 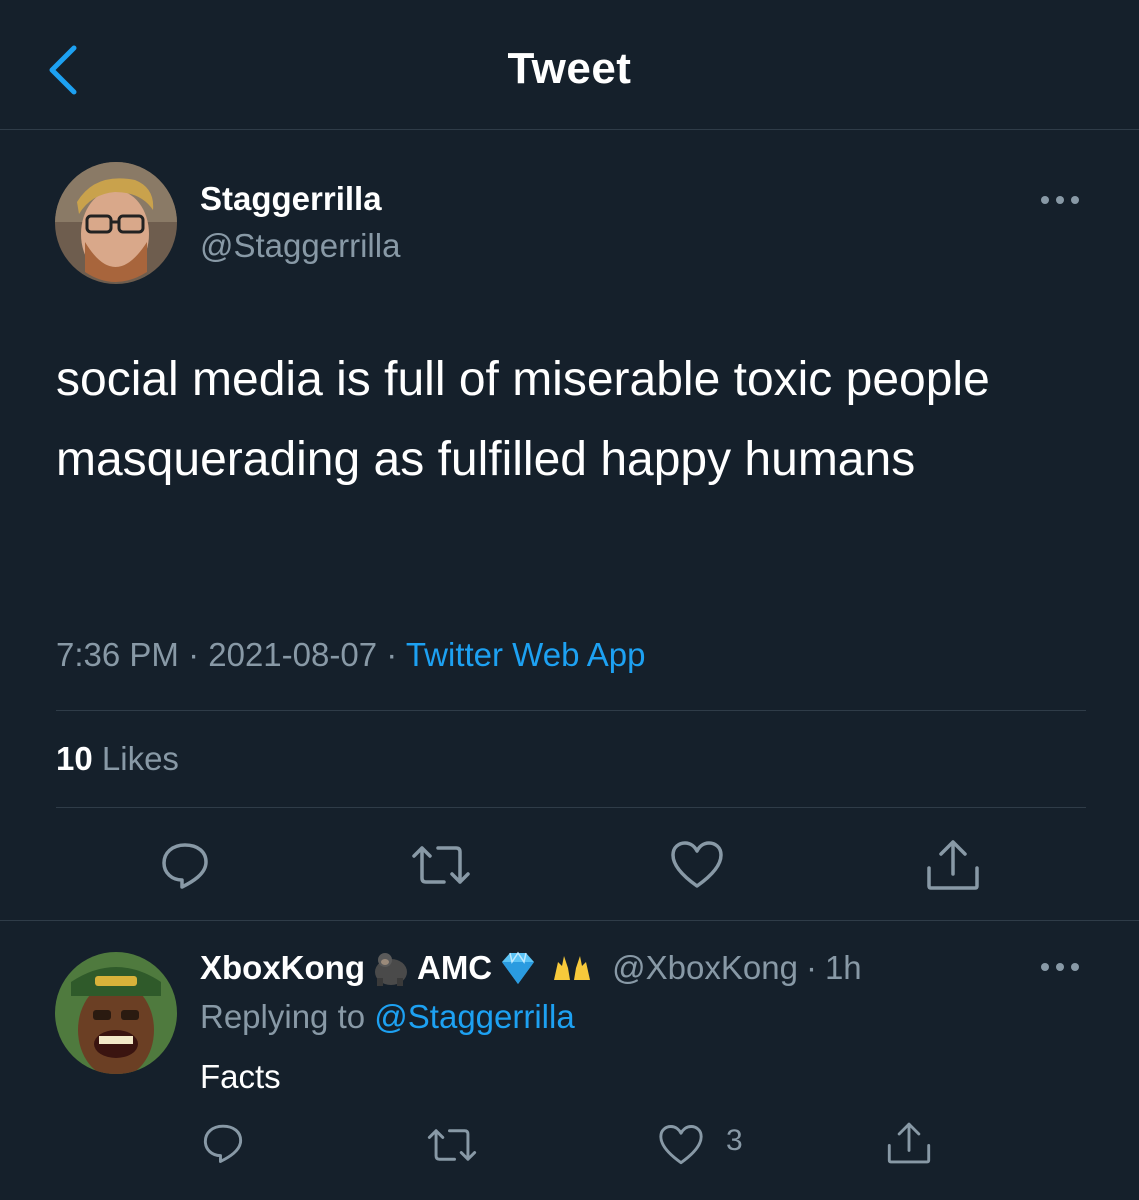 What do you see at coordinates (140, 758) in the screenshot?
I see `likes-label: Likes` at bounding box center [140, 758].